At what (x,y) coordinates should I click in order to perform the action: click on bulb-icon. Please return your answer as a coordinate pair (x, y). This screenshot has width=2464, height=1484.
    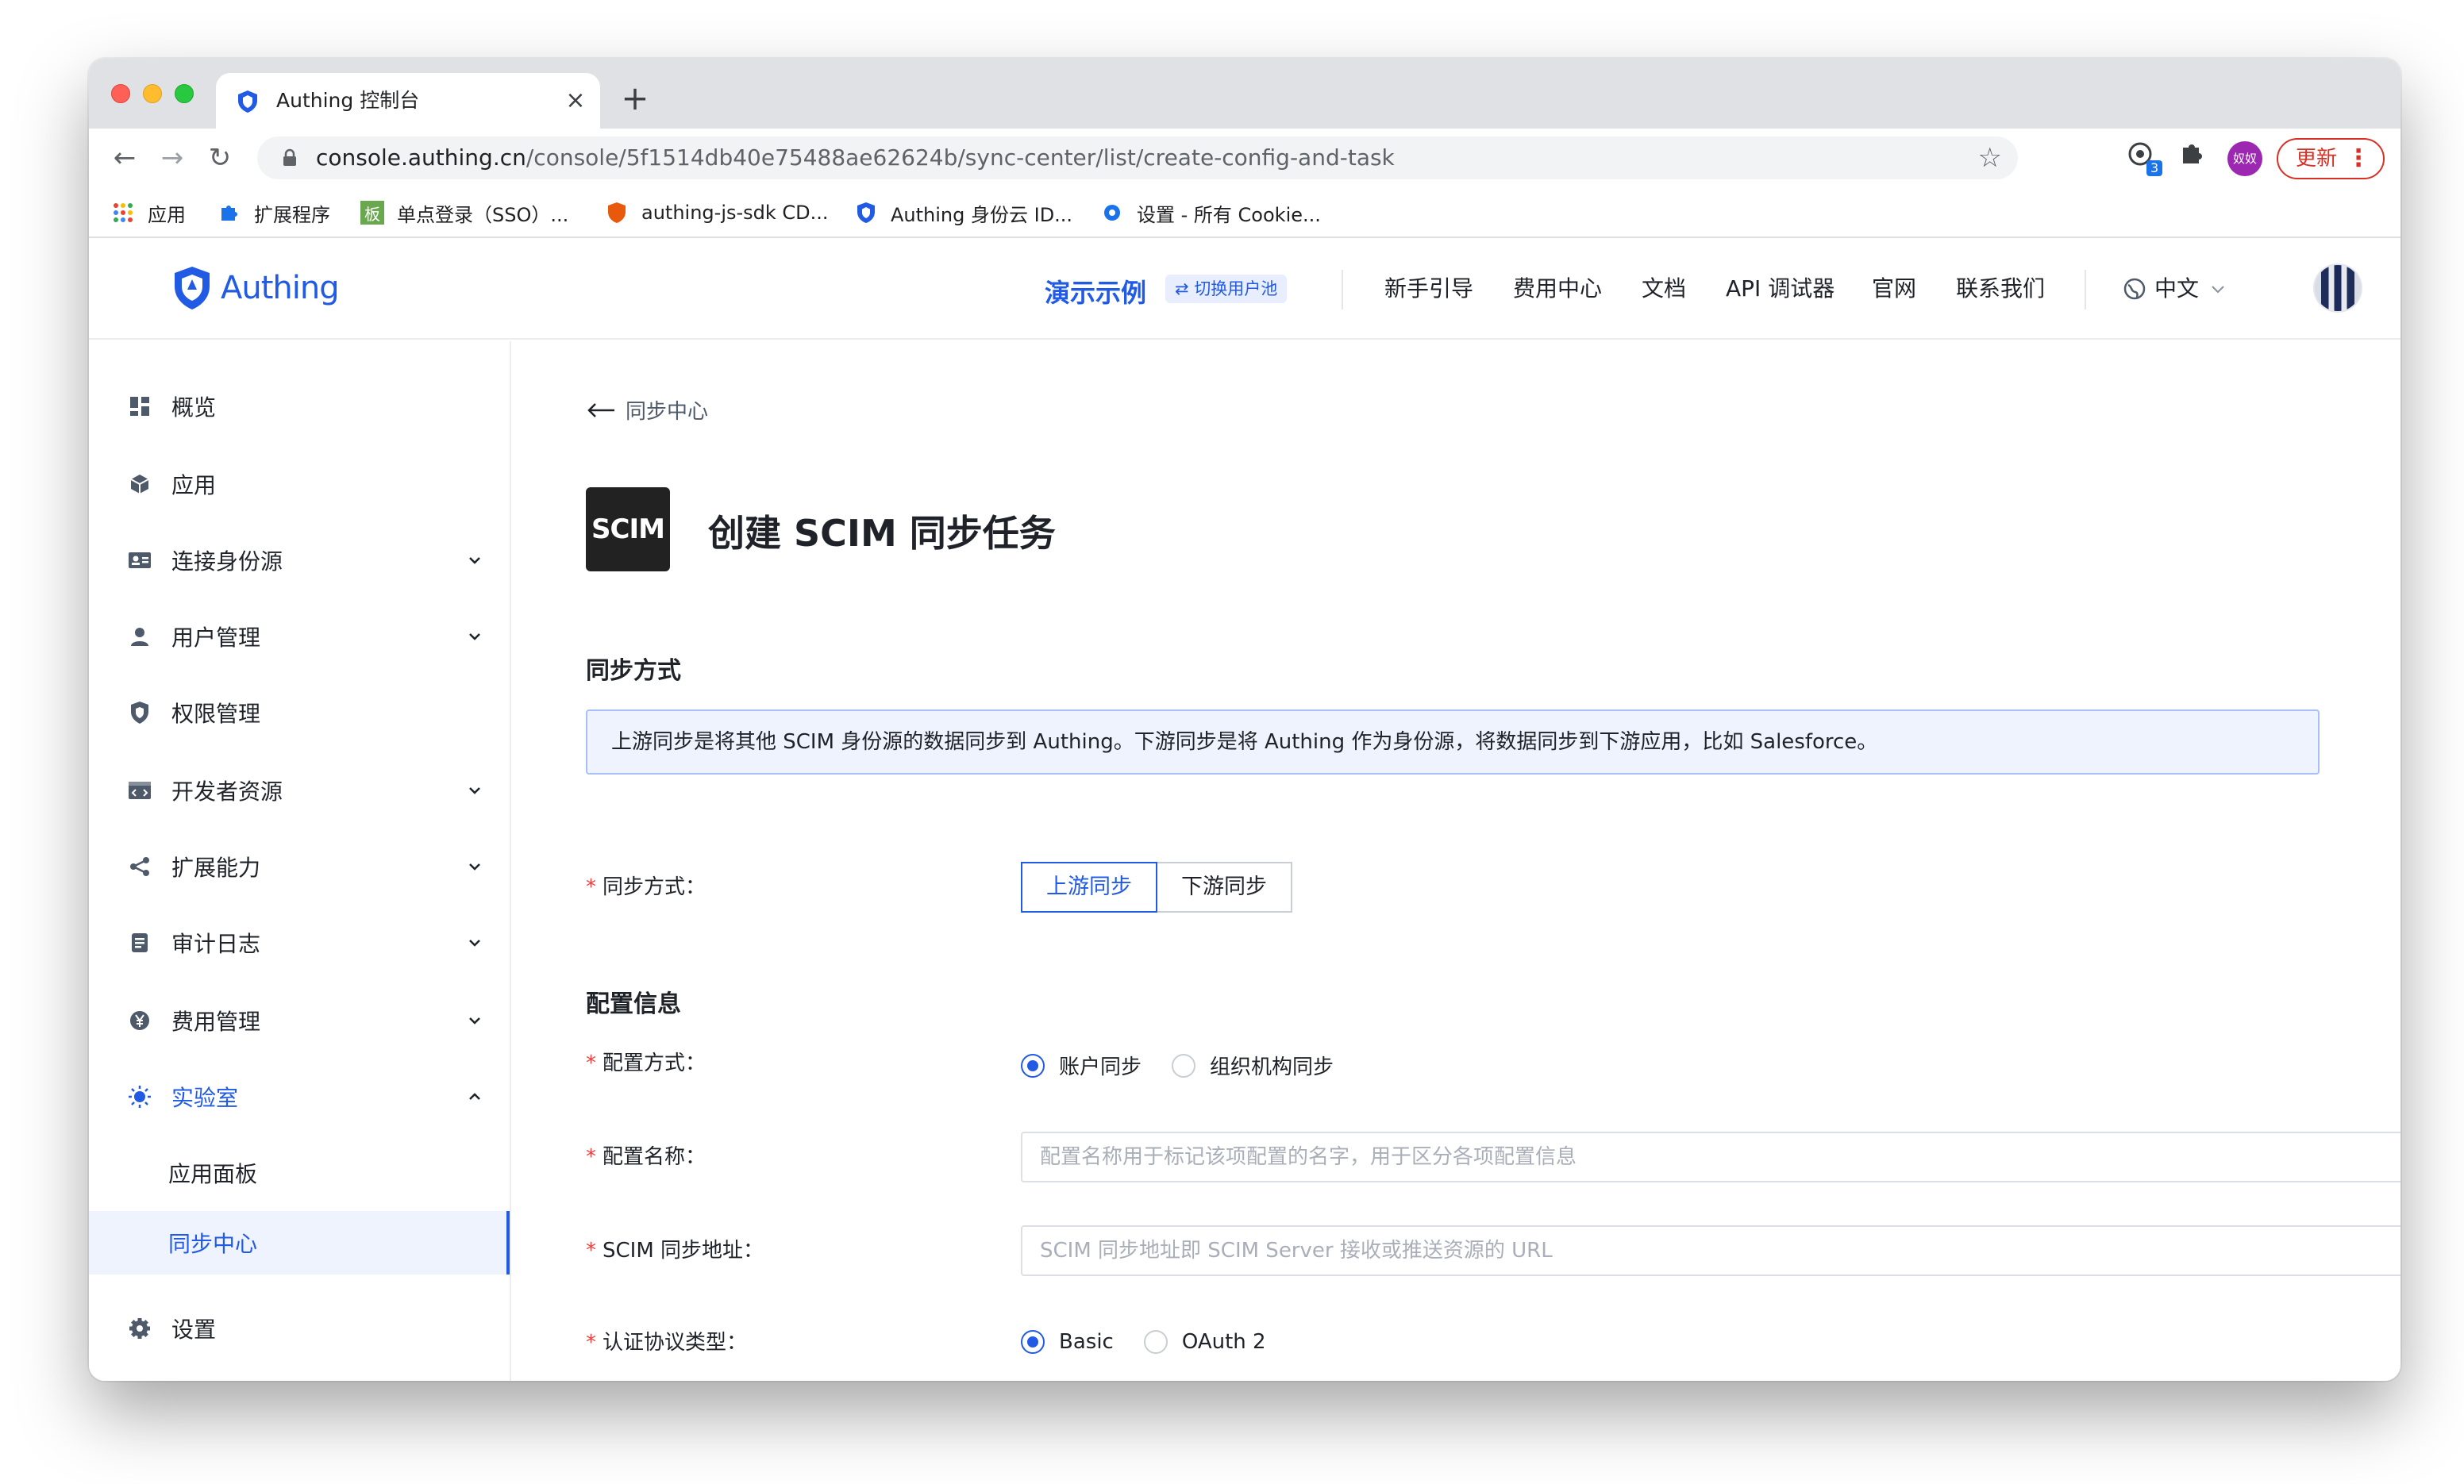
    Looking at the image, I should click on (139, 1096).